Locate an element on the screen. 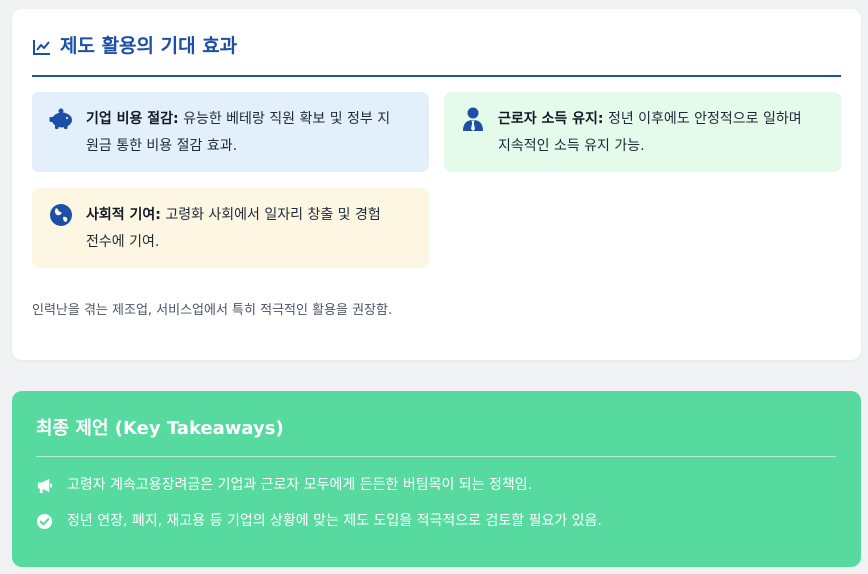 Image resolution: width=868 pixels, height=574 pixels. effect-box-social-contribution: 사회적 기여: 고령화 사회에서 일자리 창출 및 경험 전수에 기여. is located at coordinates (230, 228).